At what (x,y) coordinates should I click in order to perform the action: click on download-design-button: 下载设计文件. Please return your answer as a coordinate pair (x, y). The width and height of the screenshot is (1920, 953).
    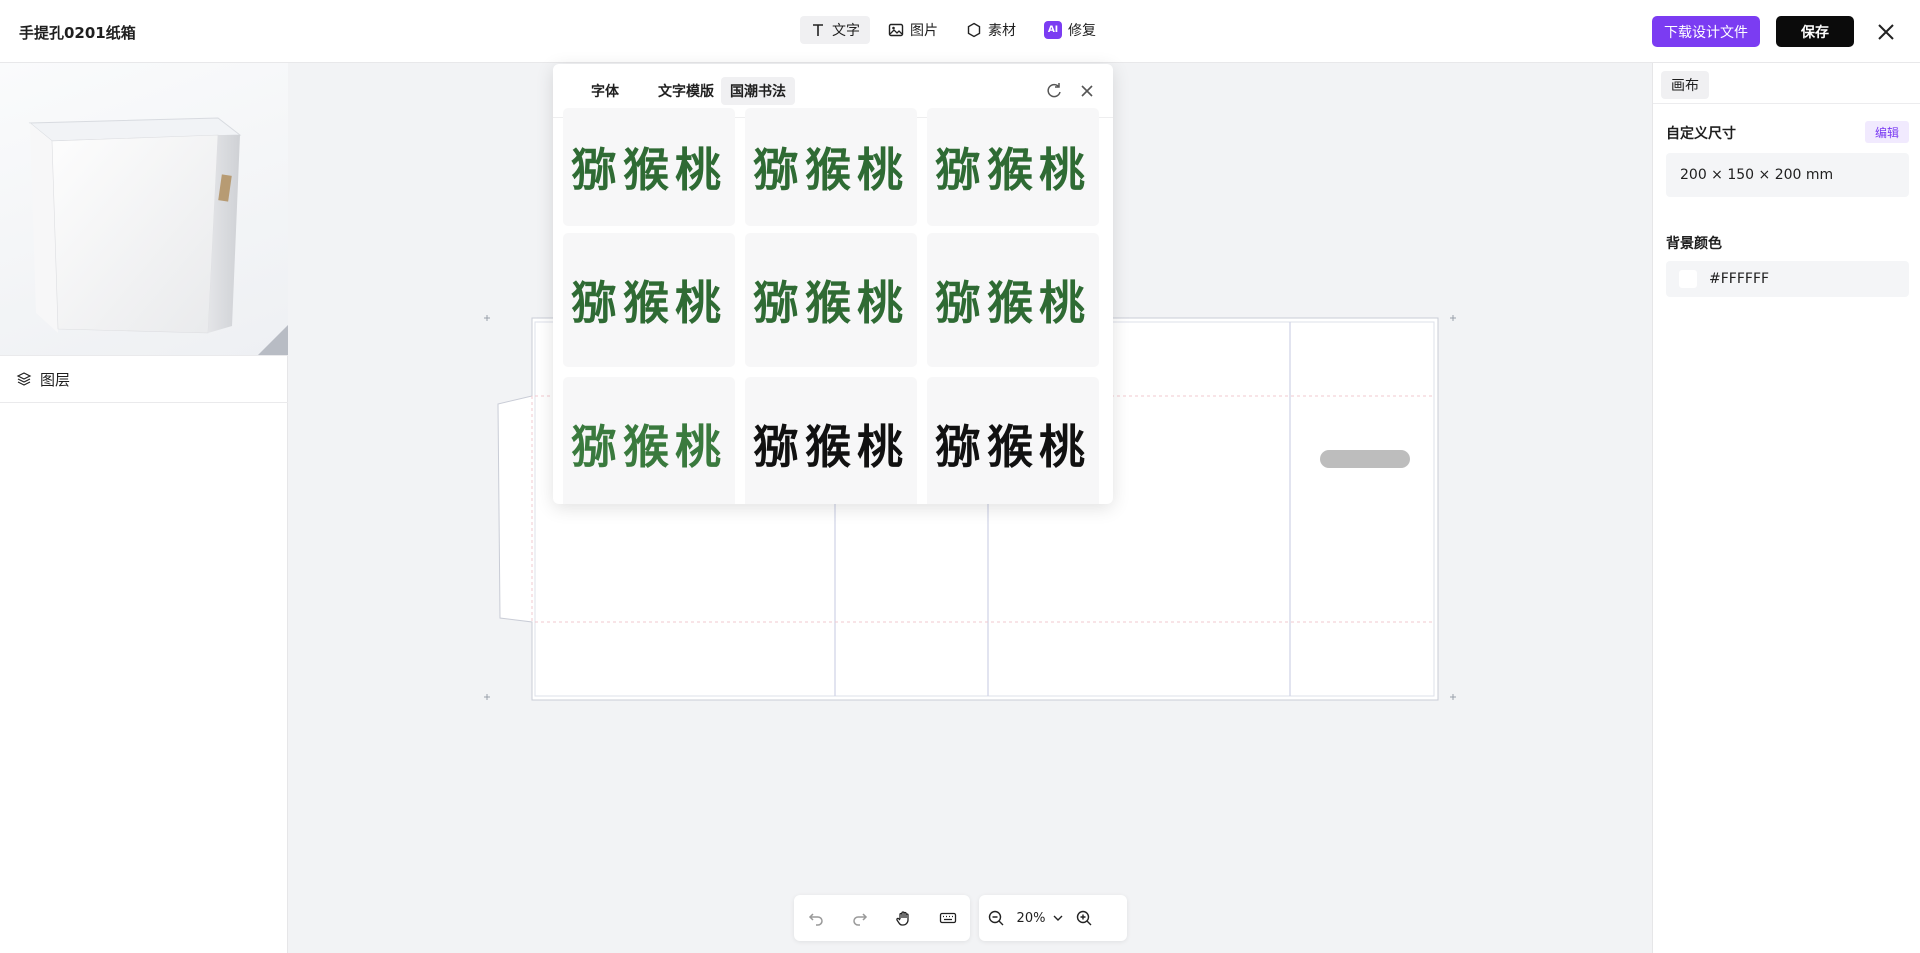
    Looking at the image, I should click on (1706, 31).